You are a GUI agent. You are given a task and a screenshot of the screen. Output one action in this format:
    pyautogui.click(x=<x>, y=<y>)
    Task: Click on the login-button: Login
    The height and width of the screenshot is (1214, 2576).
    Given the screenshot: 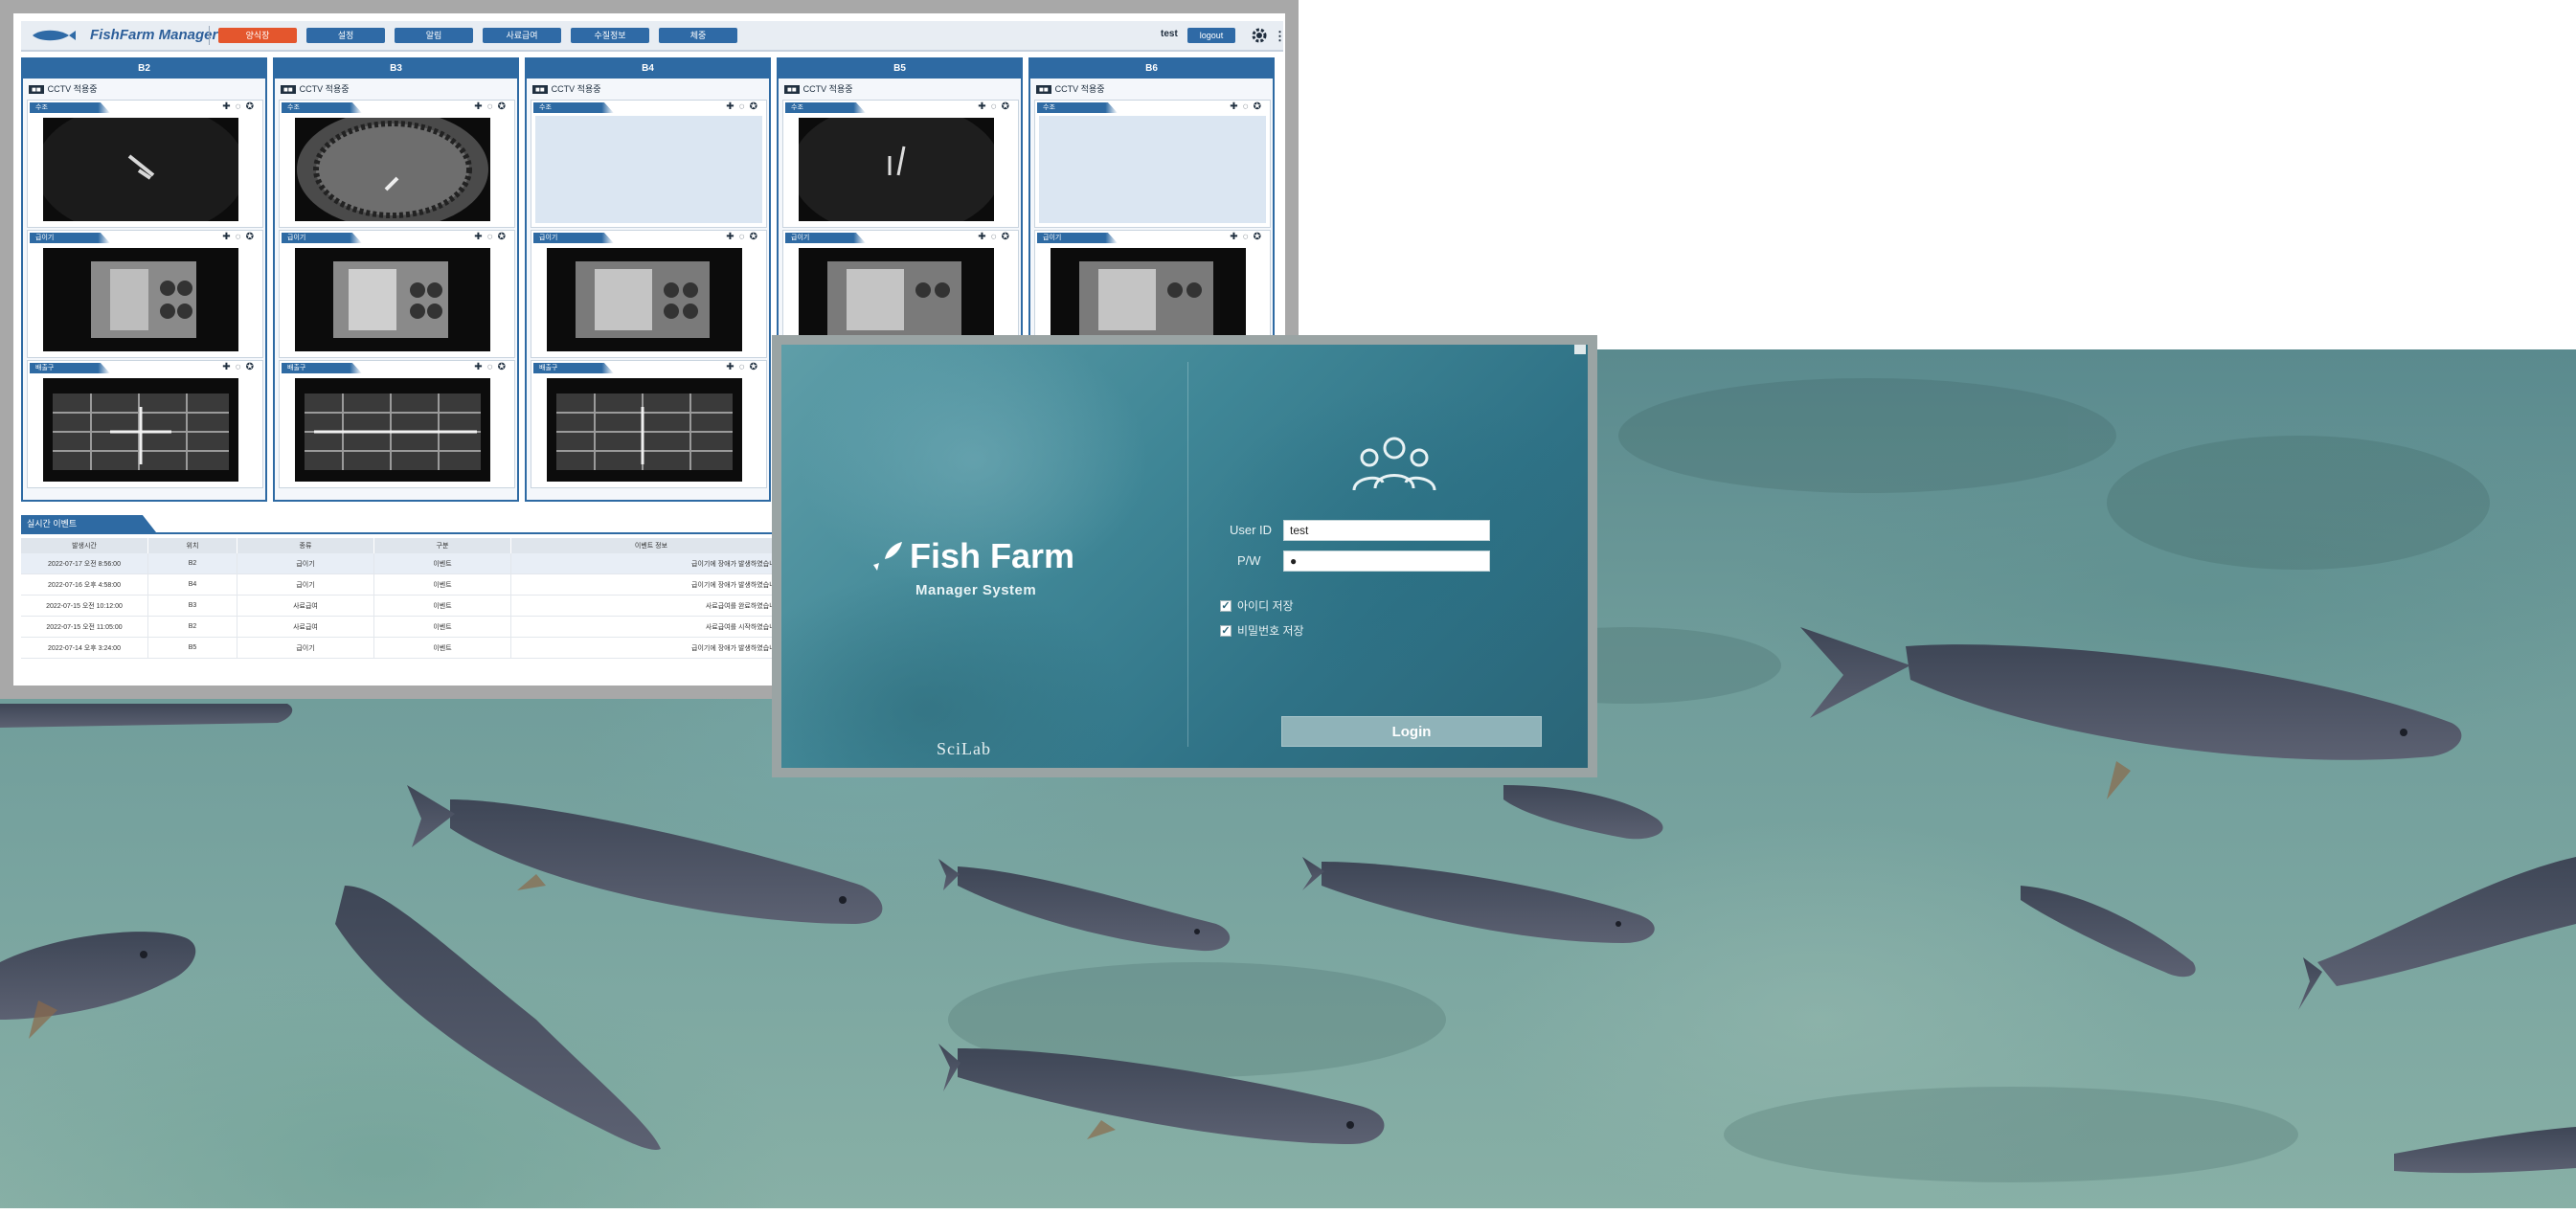 What is the action you would take?
    pyautogui.click(x=1411, y=731)
    